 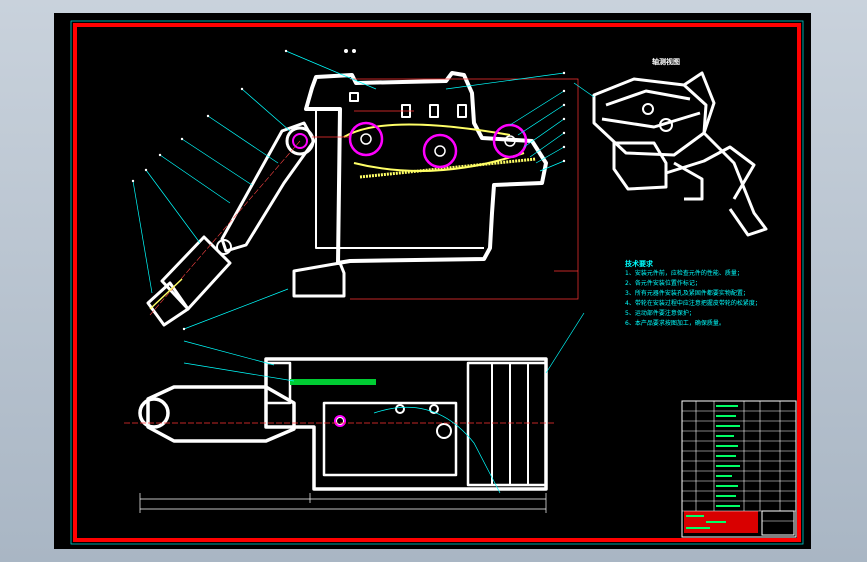 What do you see at coordinates (693, 303) in the screenshot?
I see `requirement-item: 4、带轮在安装过程中应注意把握皮带轮的松紧度；` at bounding box center [693, 303].